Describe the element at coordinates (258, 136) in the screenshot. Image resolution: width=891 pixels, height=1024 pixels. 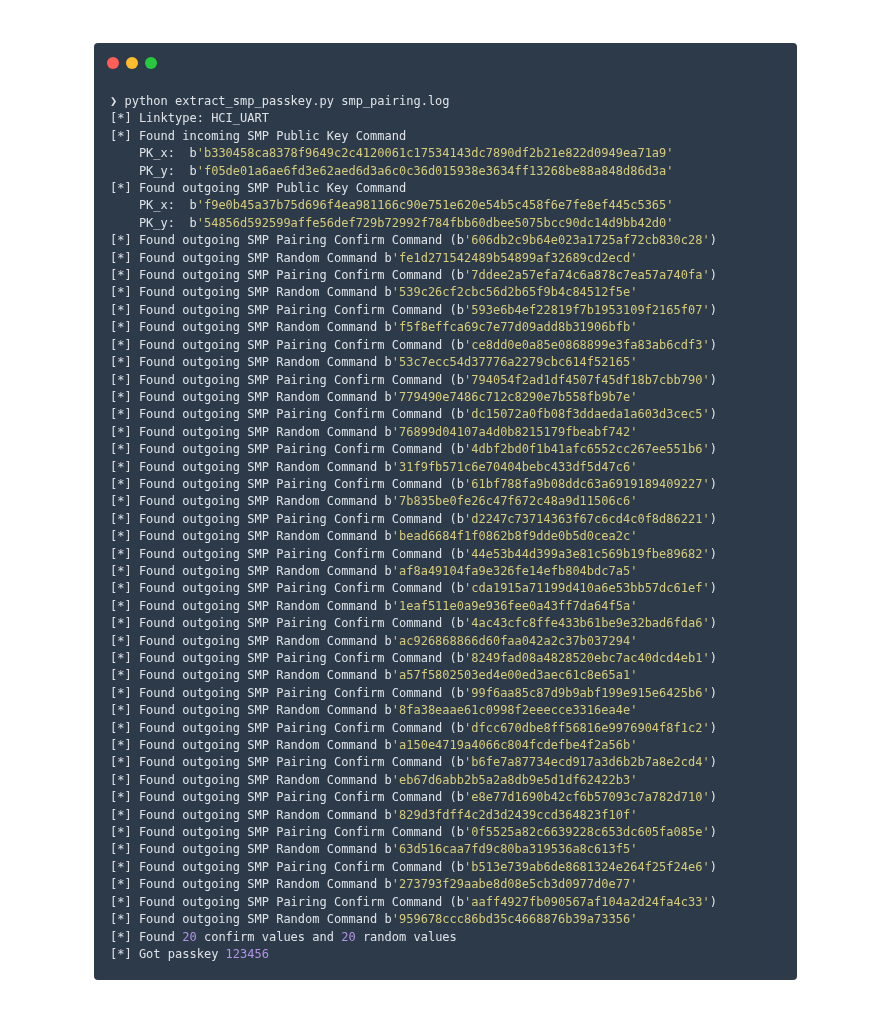
I see `output-line: [*] Found incoming SMP Public Key Command` at that location.